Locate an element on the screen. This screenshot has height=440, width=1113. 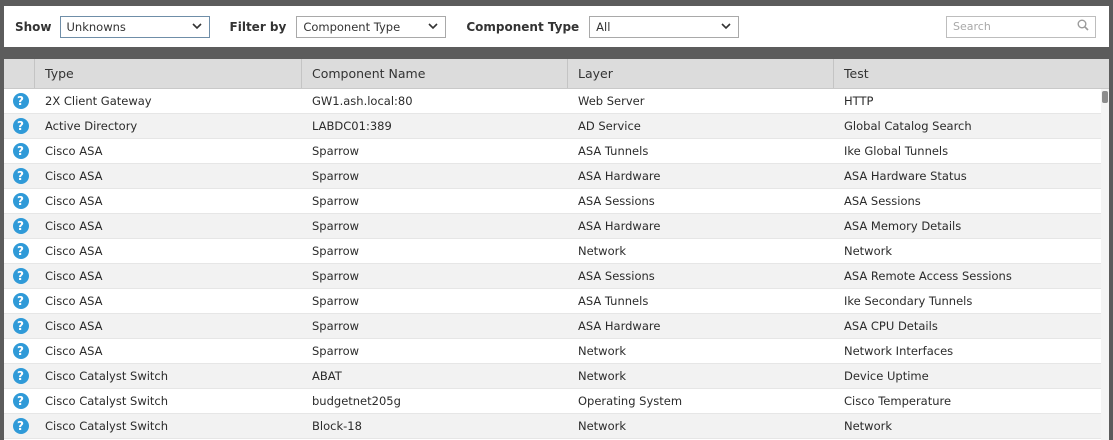
column-header-component-name: Component Name is located at coordinates (435, 73).